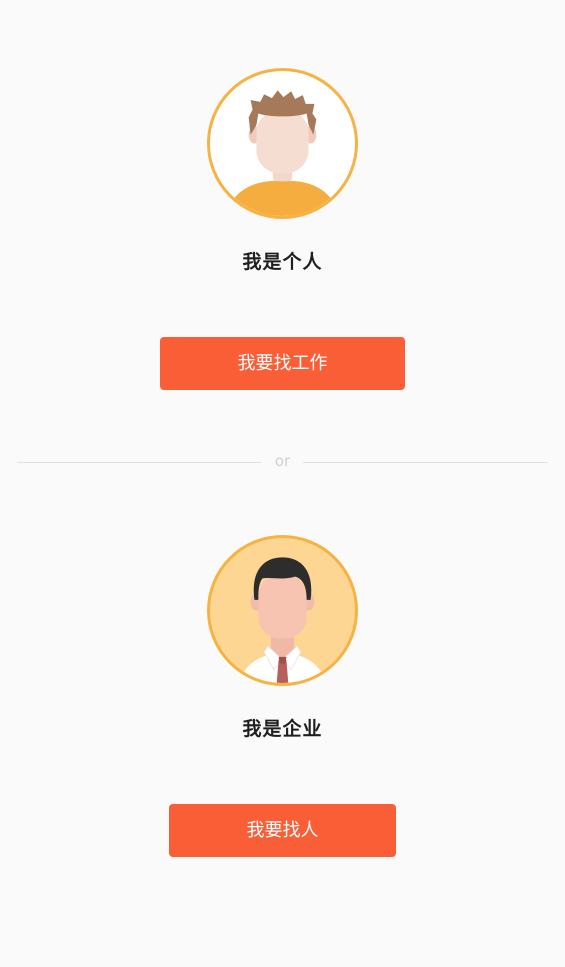  What do you see at coordinates (282, 830) in the screenshot?
I see `find-people-button: 我要找人` at bounding box center [282, 830].